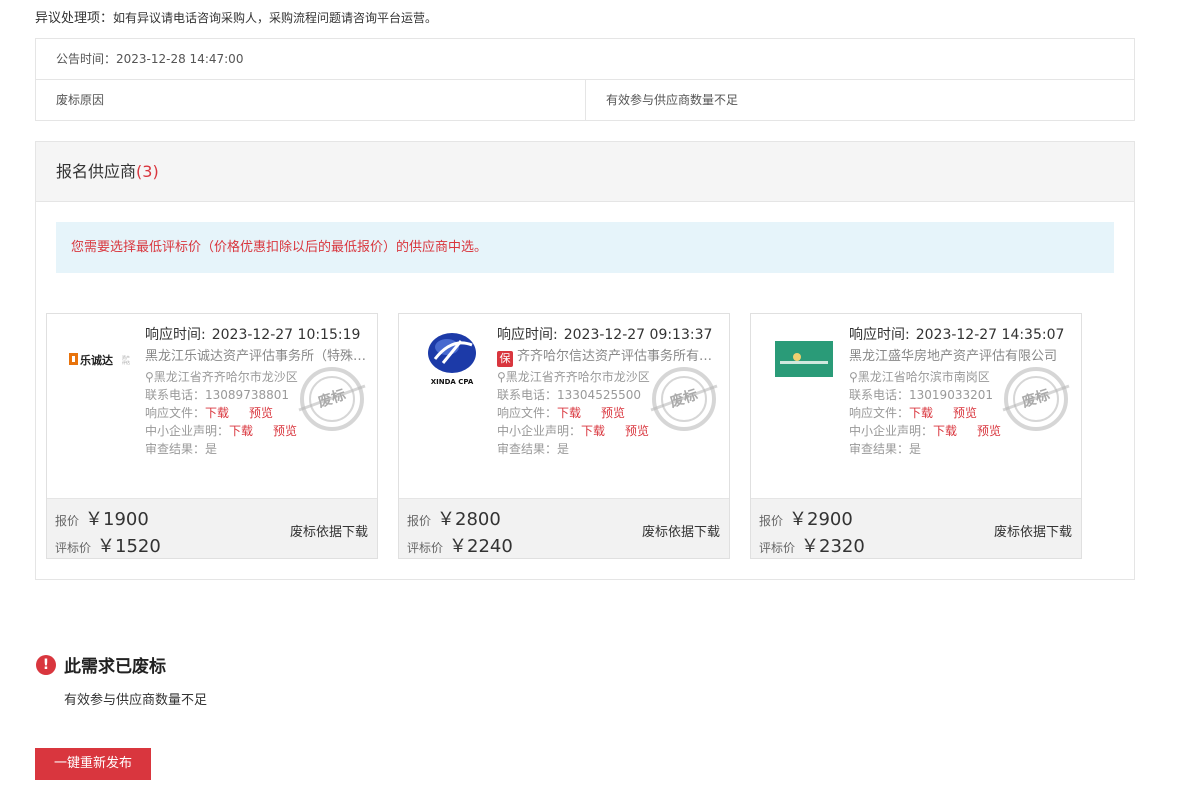 The height and width of the screenshot is (792, 1186). I want to click on response-time: 响应时间: 2023-12-27 14:35:07, so click(957, 335).